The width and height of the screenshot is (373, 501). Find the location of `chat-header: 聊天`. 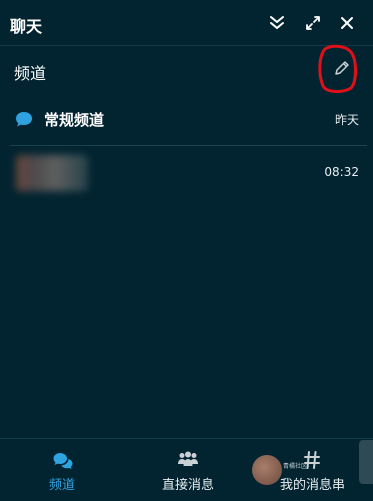

chat-header: 聊天 is located at coordinates (186, 23).